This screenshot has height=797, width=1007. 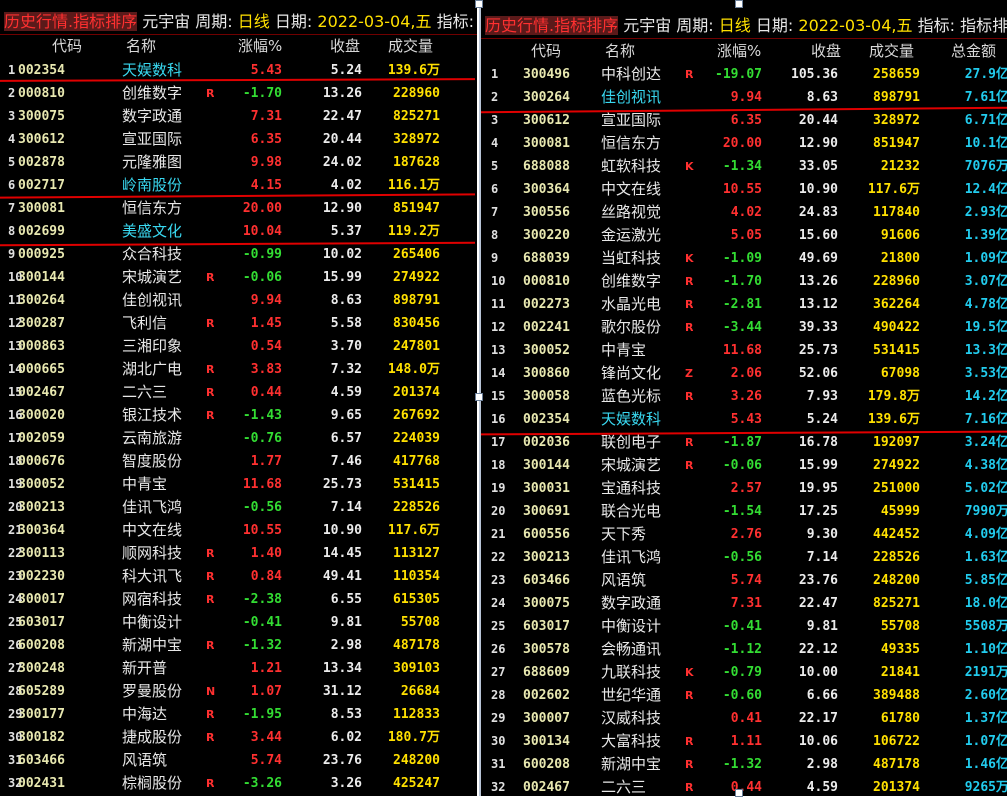 What do you see at coordinates (238, 392) in the screenshot?
I see `table-row: 15 002467 二六三 R 0.44 4.59 201374` at bounding box center [238, 392].